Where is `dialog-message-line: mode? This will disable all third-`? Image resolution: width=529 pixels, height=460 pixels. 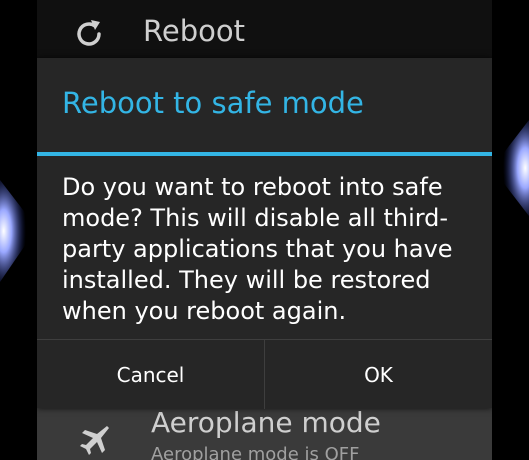
dialog-message-line: mode? This will disable all third- is located at coordinates (255, 218).